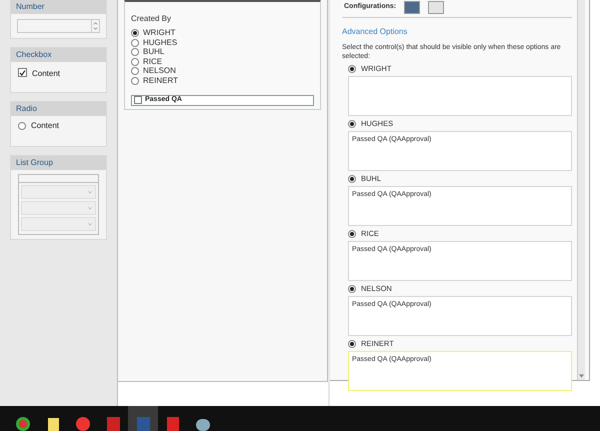  Describe the element at coordinates (95, 26) in the screenshot. I see `spinner-icon` at that location.